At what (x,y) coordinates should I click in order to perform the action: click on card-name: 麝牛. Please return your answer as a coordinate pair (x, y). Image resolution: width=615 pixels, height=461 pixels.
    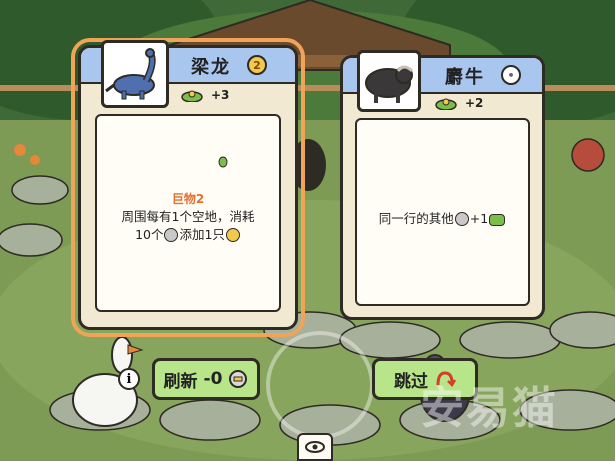
    Looking at the image, I should click on (465, 77).